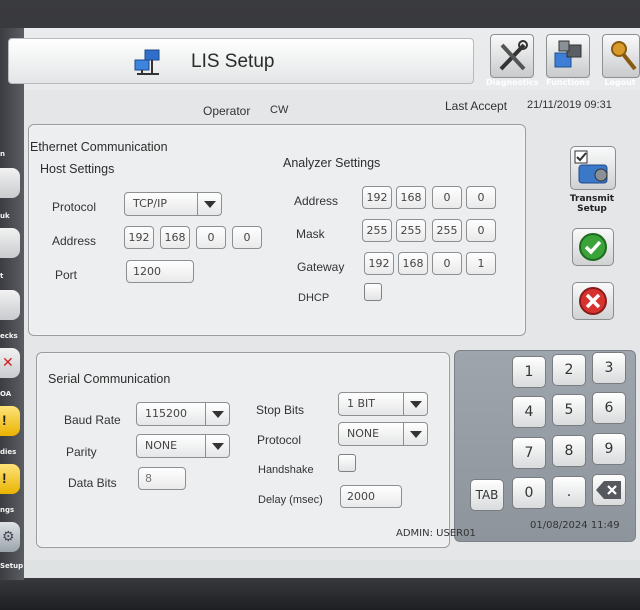 The height and width of the screenshot is (610, 640). What do you see at coordinates (316, 201) in the screenshot?
I see `analyzer-address-label: Address` at bounding box center [316, 201].